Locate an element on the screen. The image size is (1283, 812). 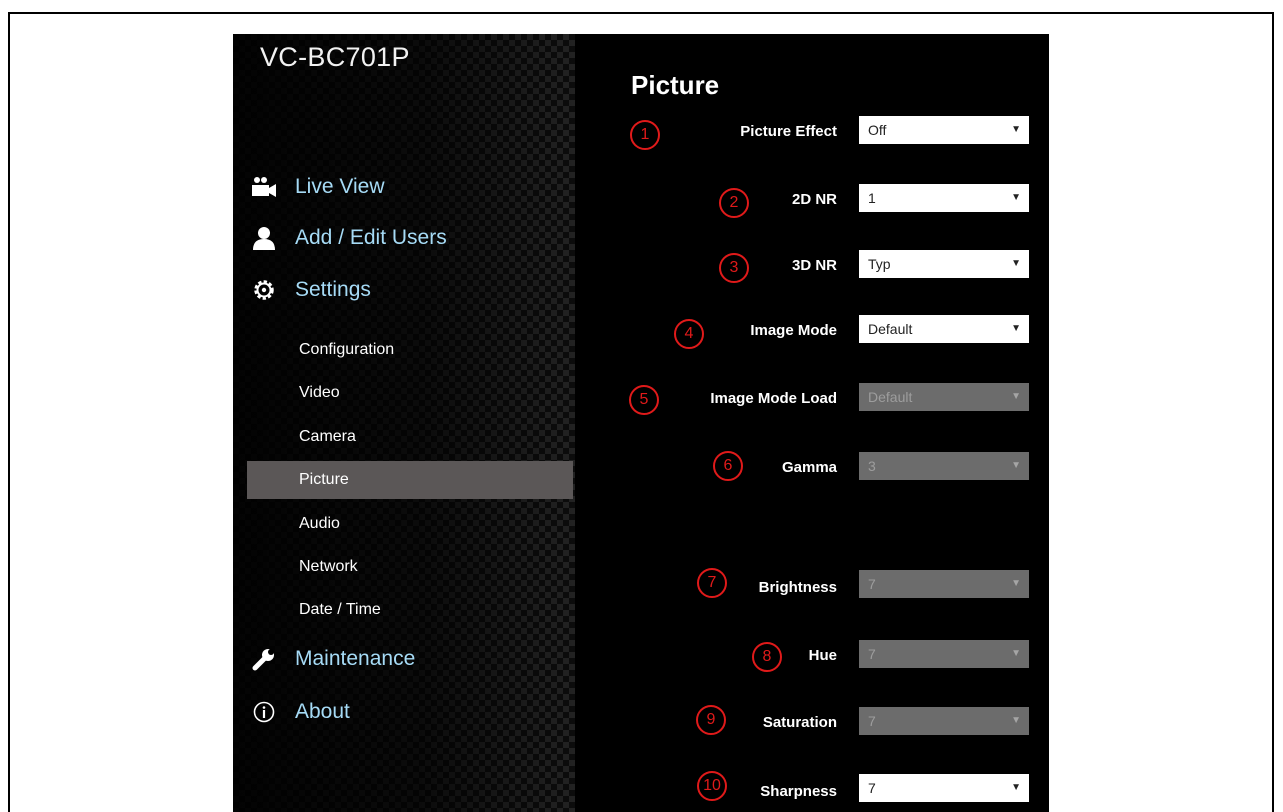
picture-effect-select: Off ▼ is located at coordinates (944, 130).